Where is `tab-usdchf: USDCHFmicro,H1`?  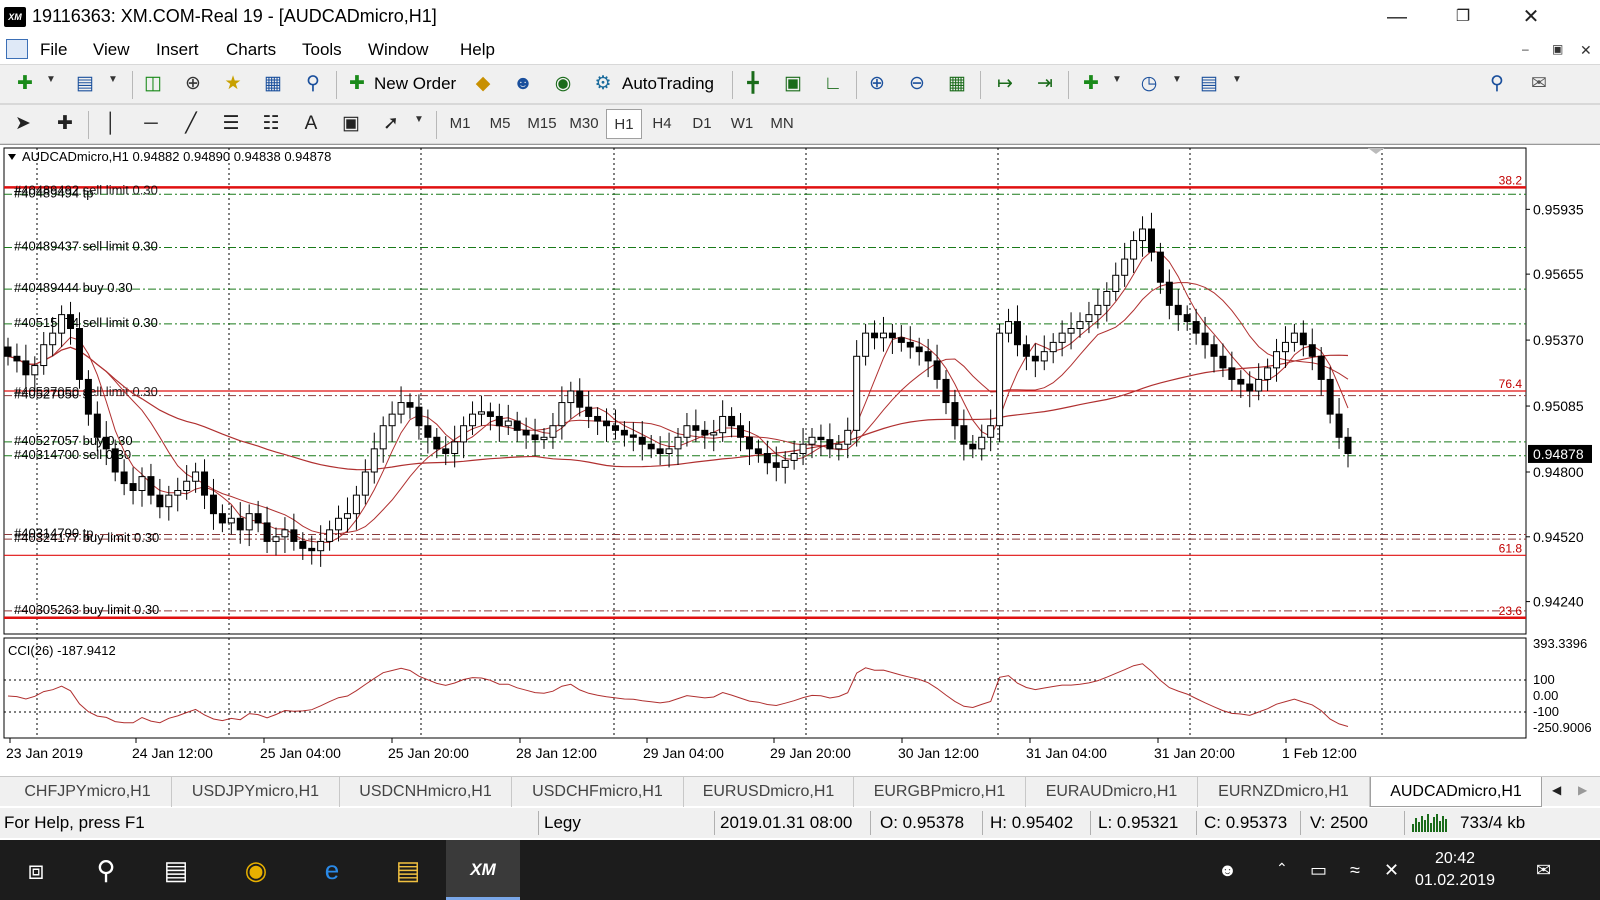
tab-usdchf: USDCHFmicro,H1 is located at coordinates (598, 792).